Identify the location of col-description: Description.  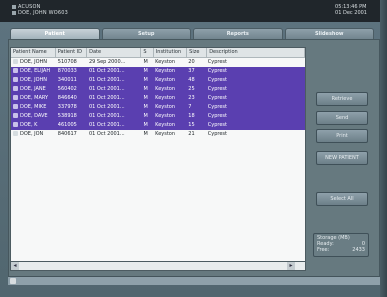
(256, 52).